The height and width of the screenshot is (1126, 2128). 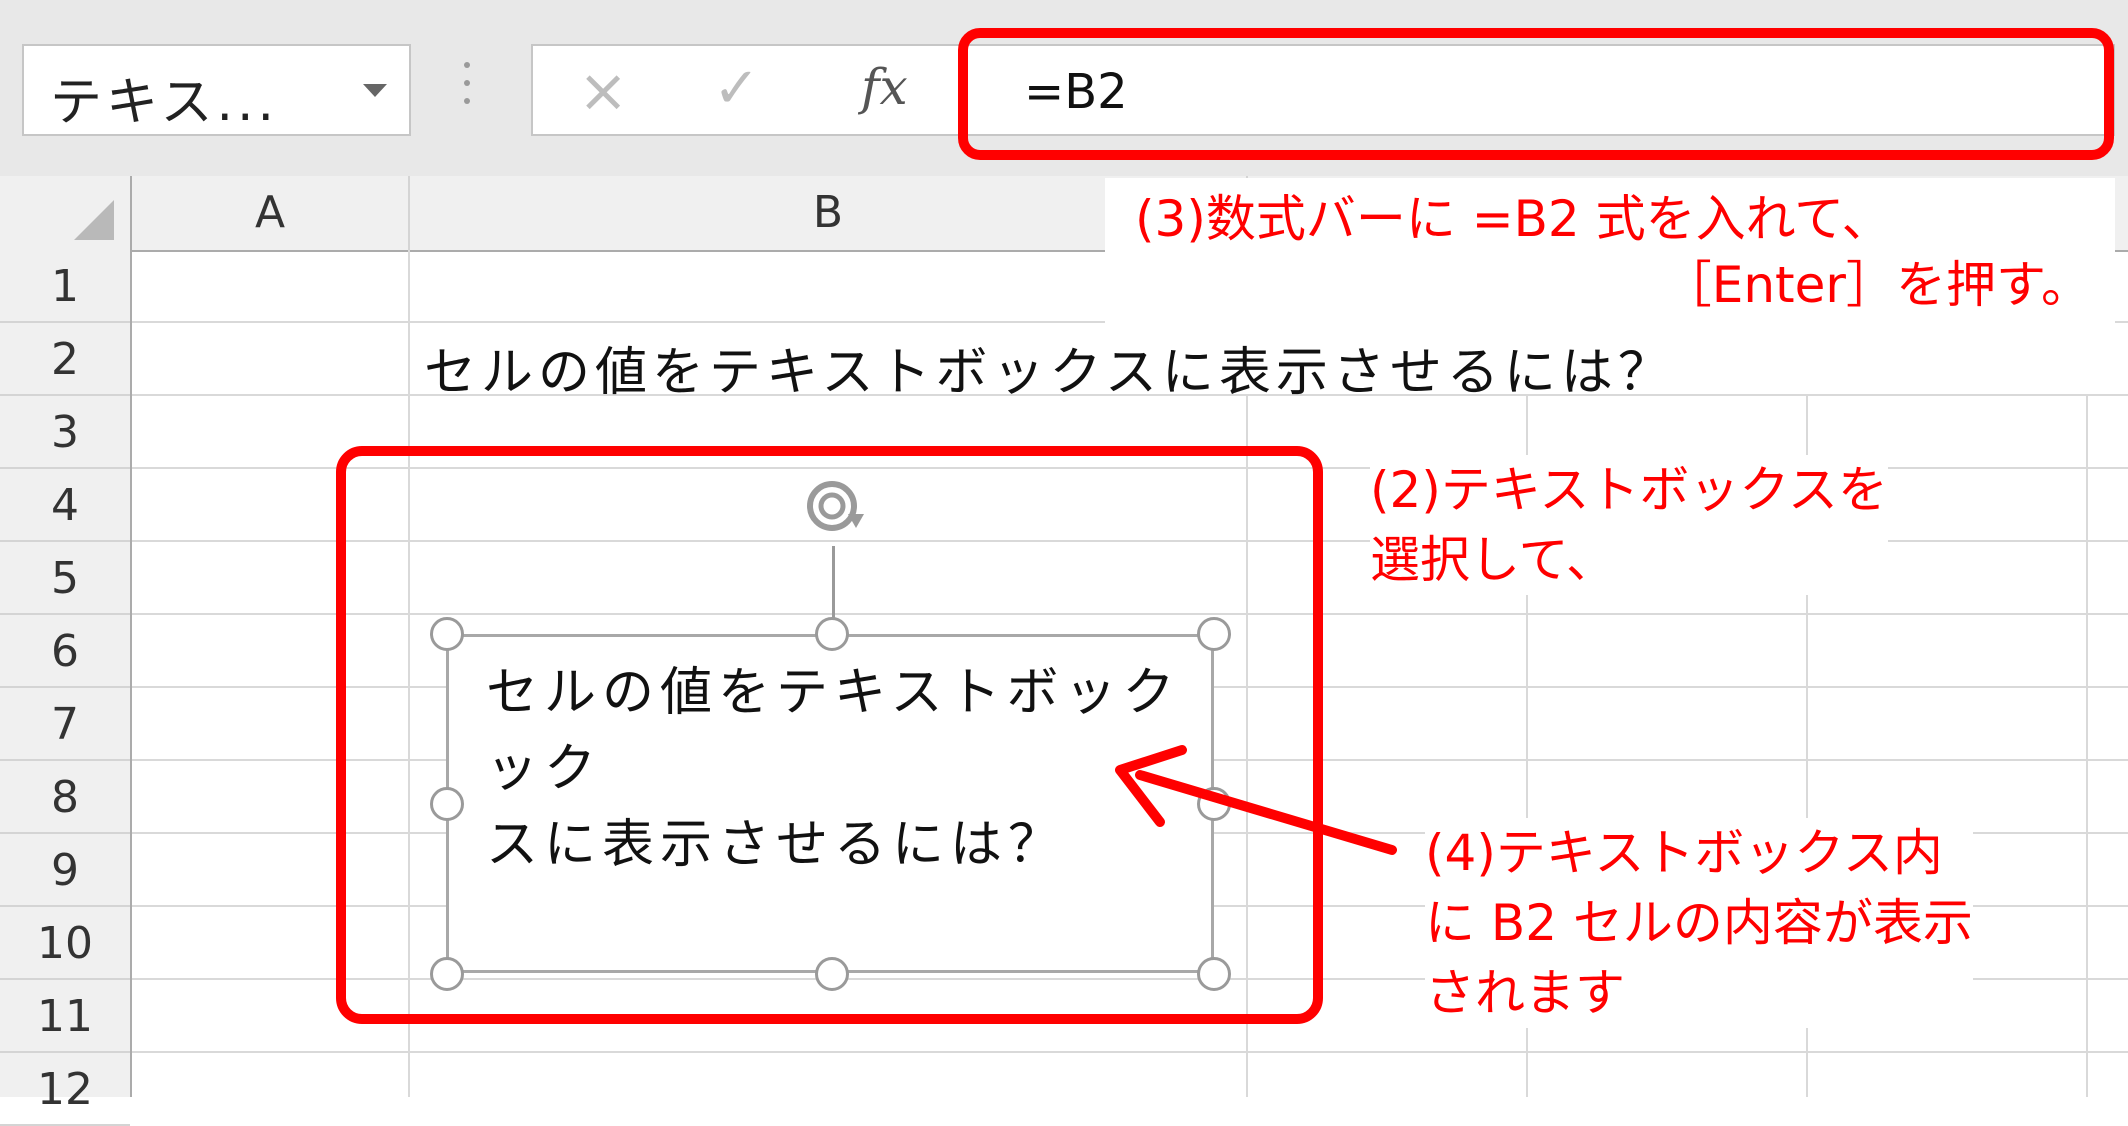 What do you see at coordinates (65, 1089) in the screenshot?
I see `row-header: 12` at bounding box center [65, 1089].